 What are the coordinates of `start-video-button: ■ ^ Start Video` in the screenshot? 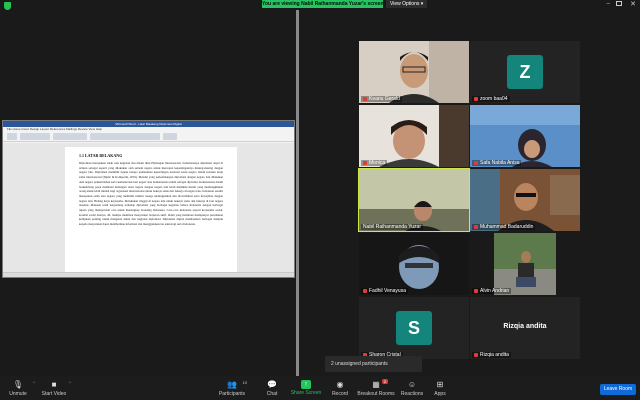 It's located at (54, 388).